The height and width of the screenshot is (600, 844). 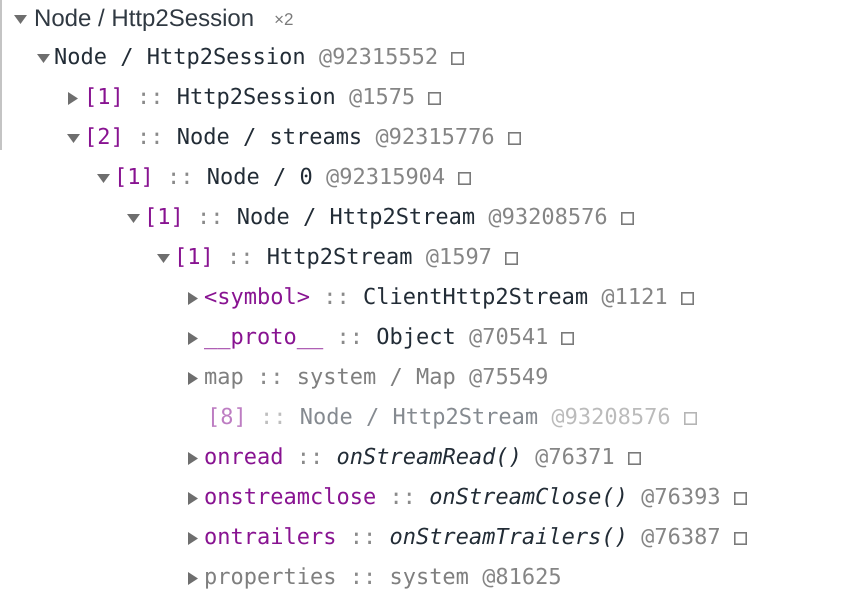 I want to click on tree-node-label: Node / Http2Session @92315552, so click(x=246, y=58).